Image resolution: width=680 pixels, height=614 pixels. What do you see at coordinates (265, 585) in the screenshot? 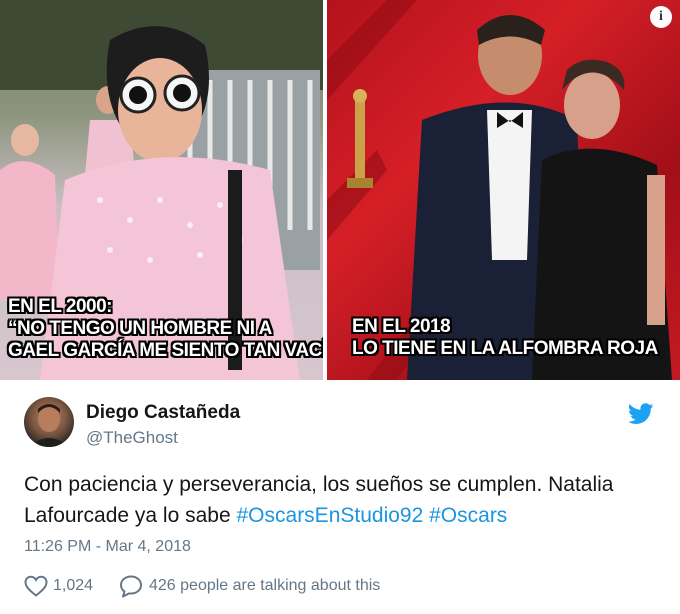
I see `conversation-text: 426 people are talking about this` at bounding box center [265, 585].